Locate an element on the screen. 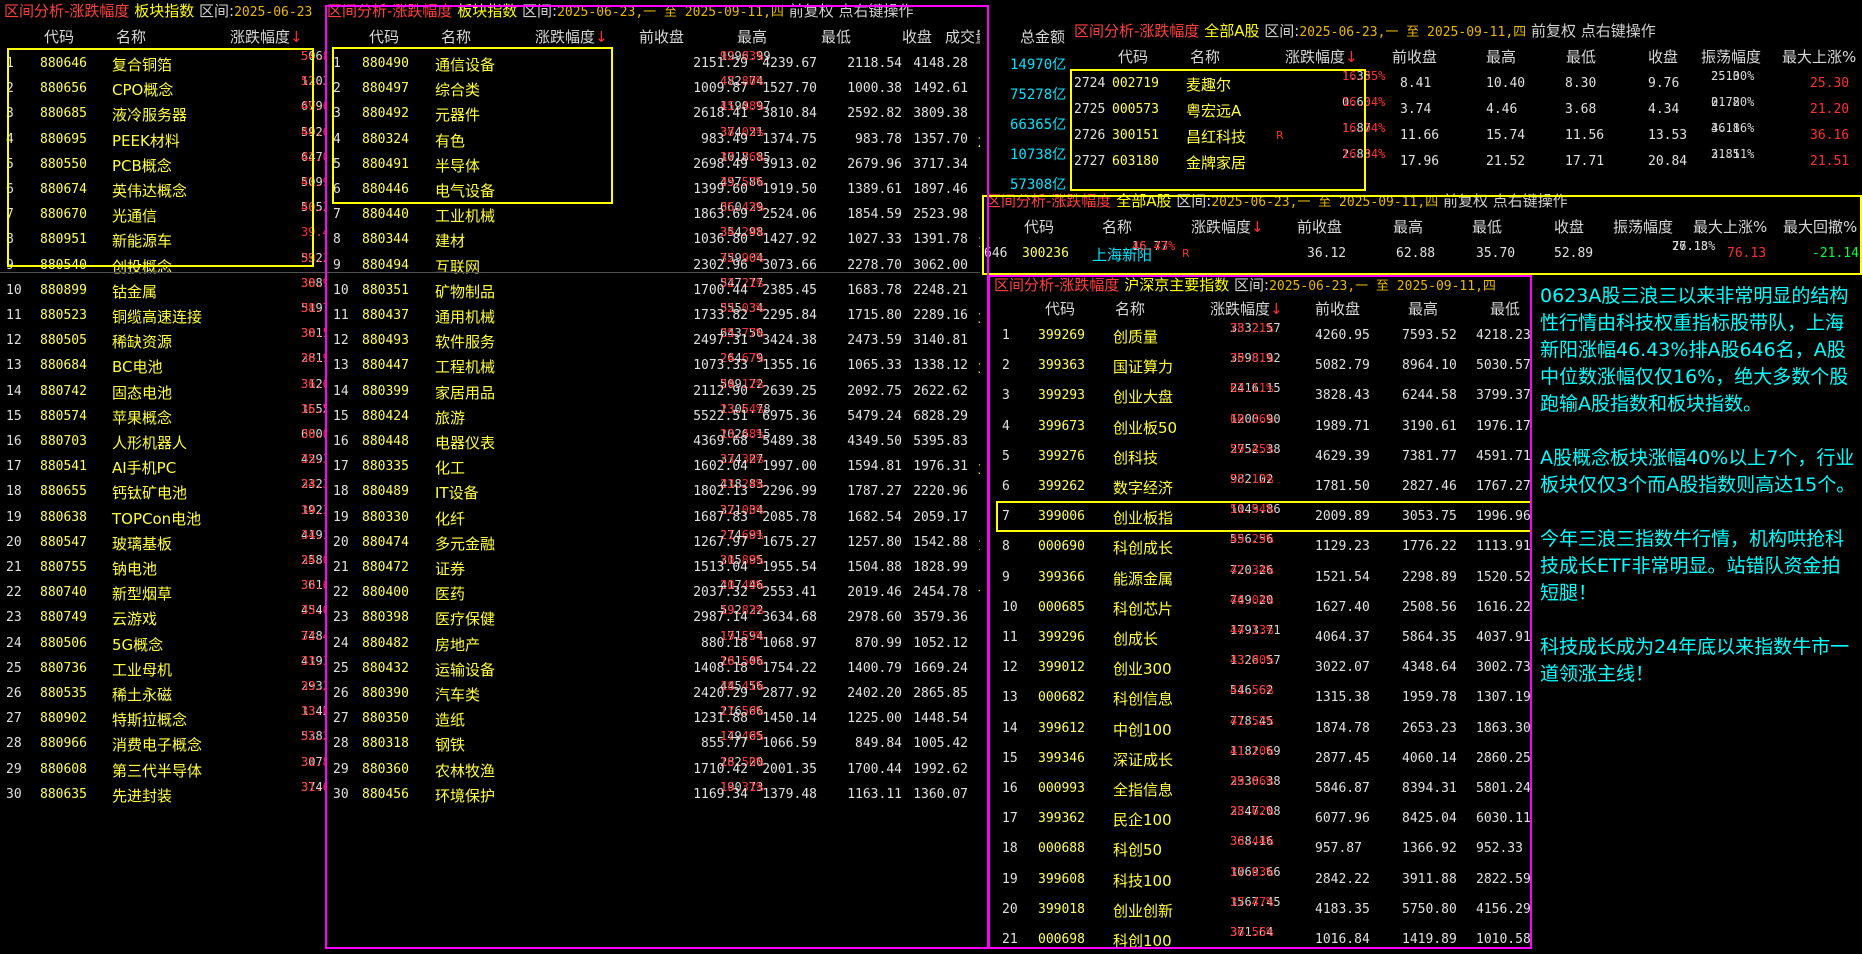  prev-cell: 1399.60 is located at coordinates (720, 189).